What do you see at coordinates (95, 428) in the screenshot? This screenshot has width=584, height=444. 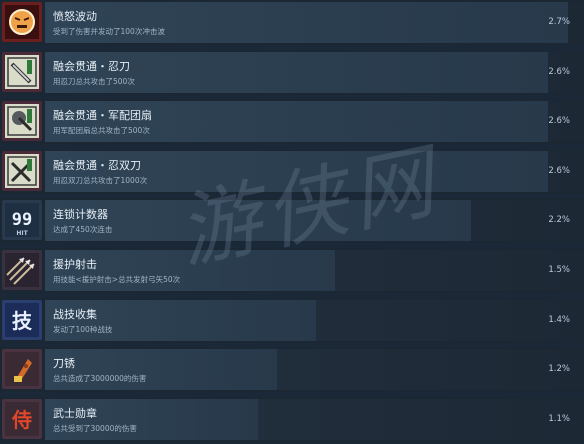 I see `achievement-description: 总共受到了30000的伤害` at bounding box center [95, 428].